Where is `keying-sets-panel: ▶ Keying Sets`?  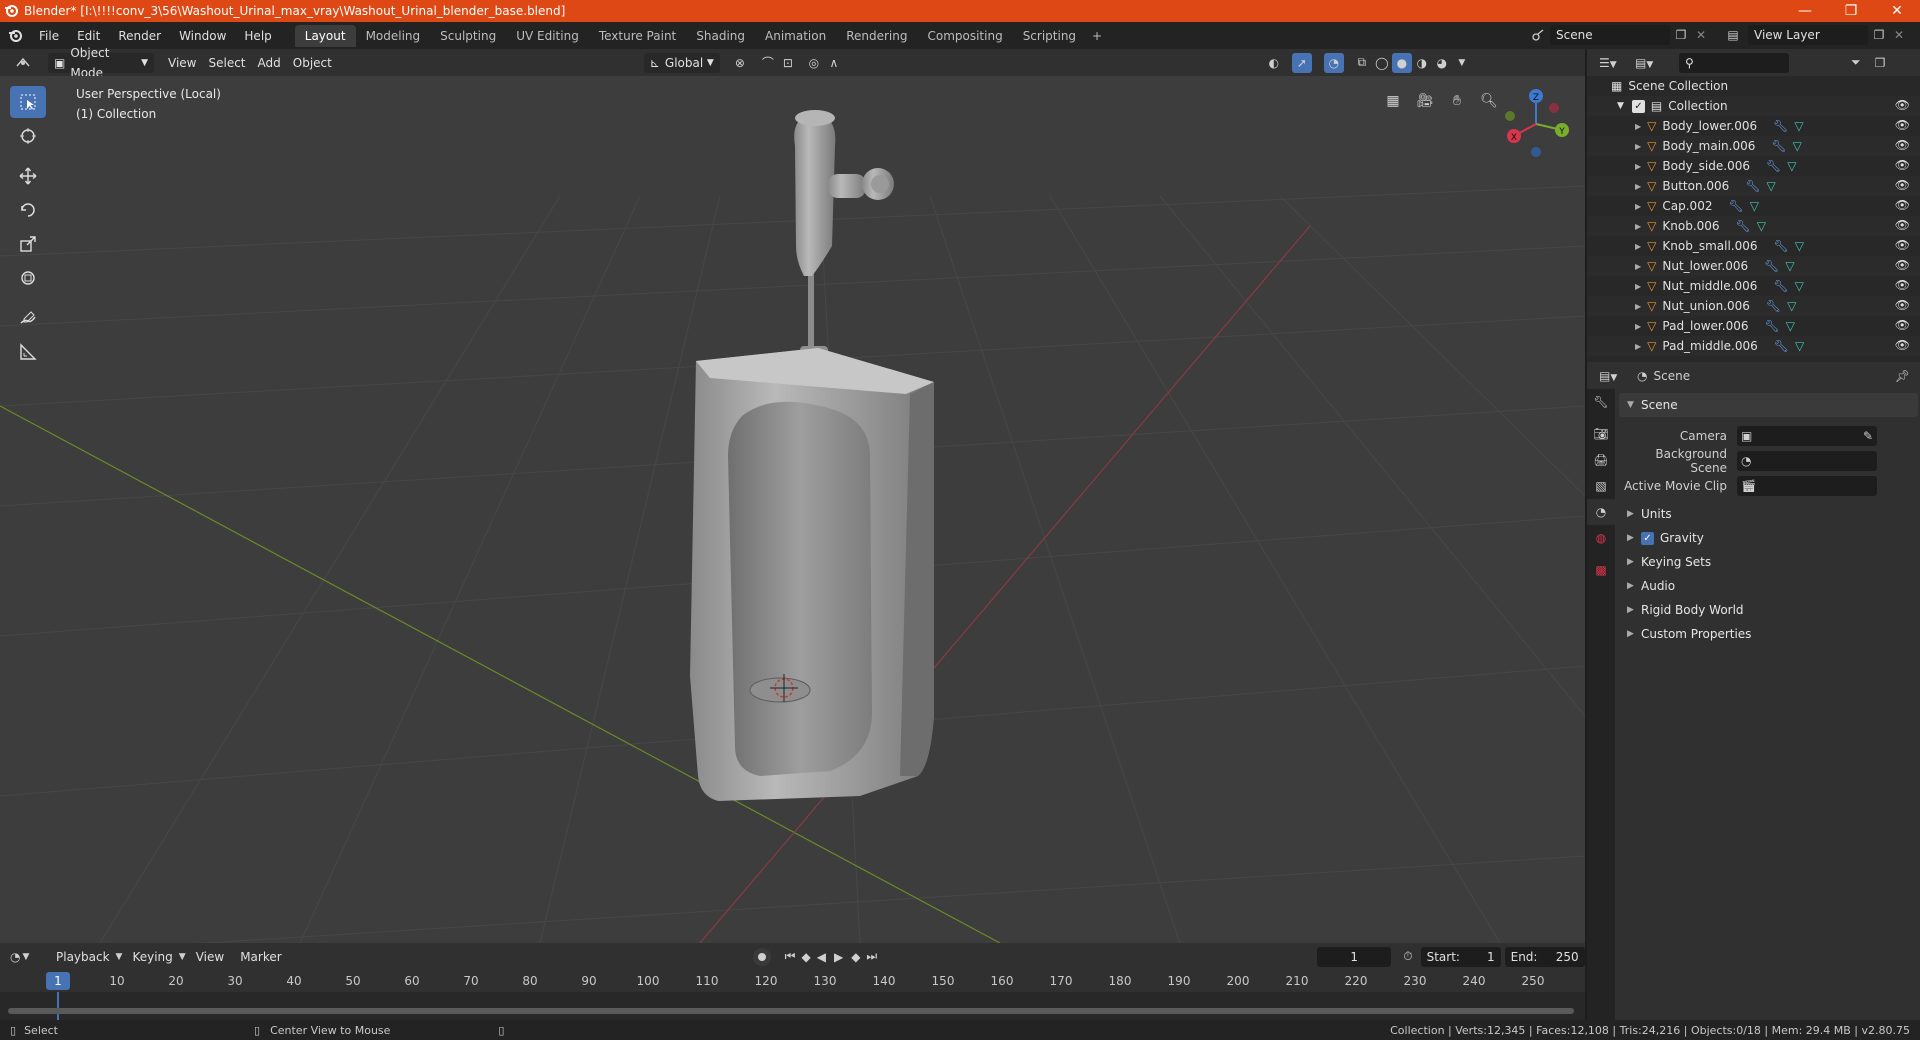
keying-sets-panel: ▶ Keying Sets is located at coordinates (1768, 562).